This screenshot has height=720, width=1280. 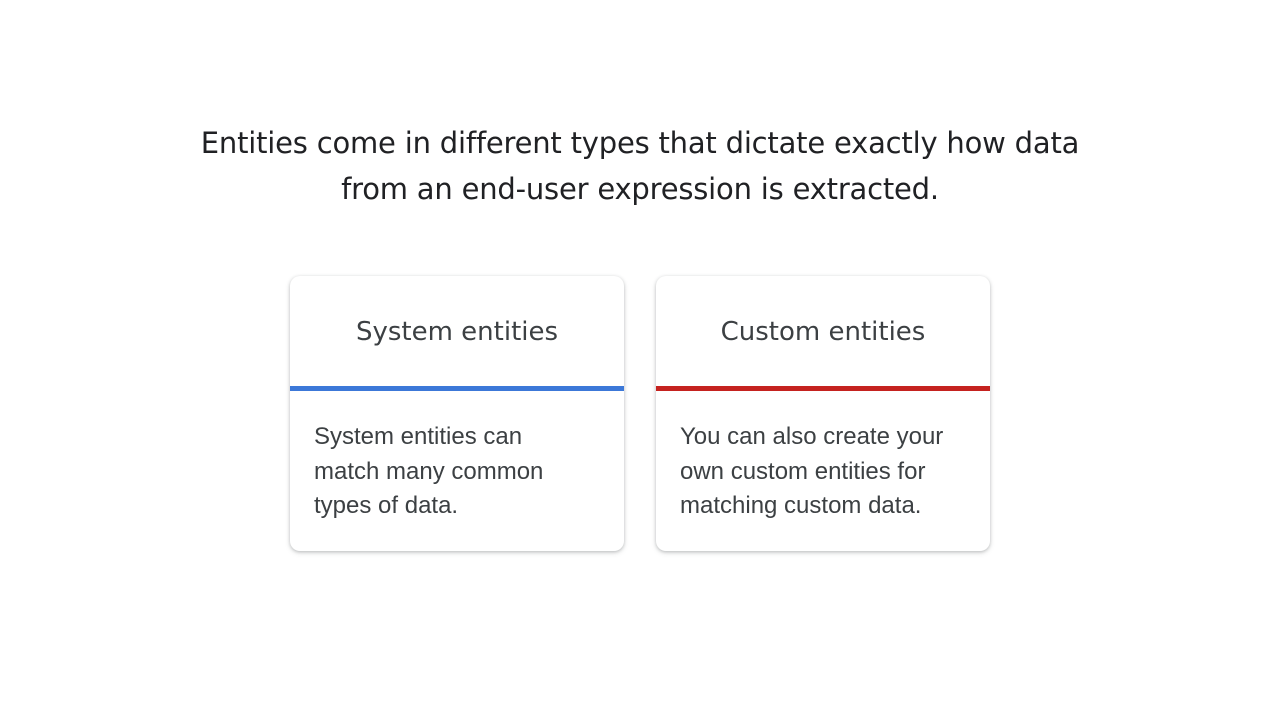 I want to click on card-body-line: own custom entities for, so click(x=803, y=471).